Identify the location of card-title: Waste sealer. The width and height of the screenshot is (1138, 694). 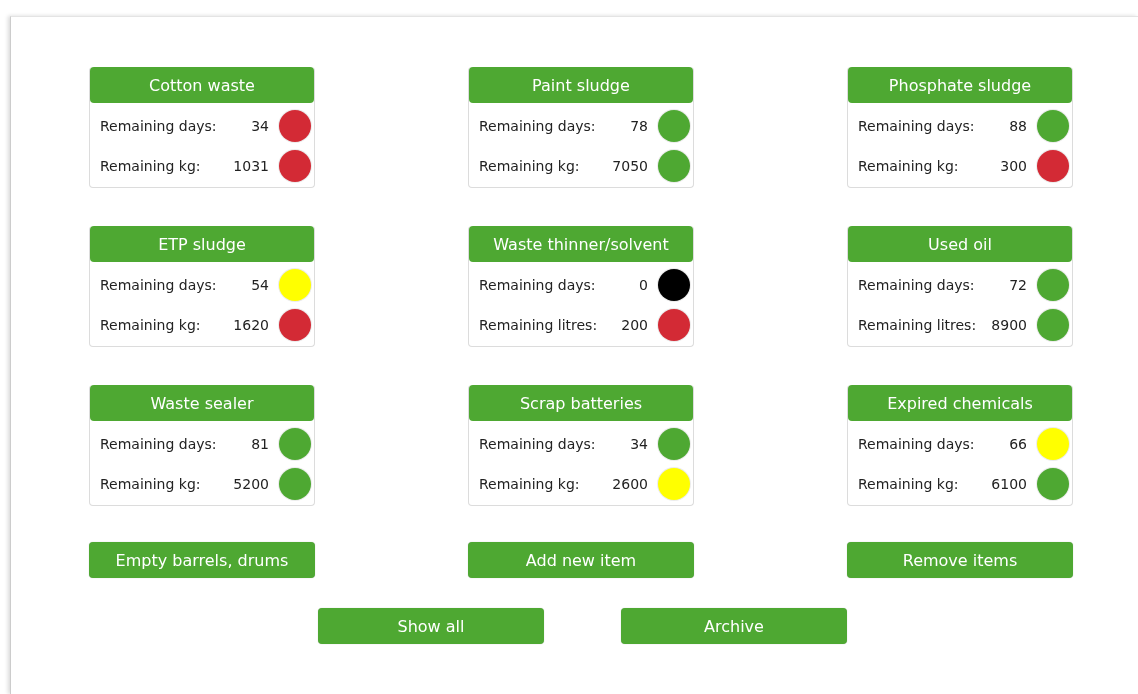
(202, 403).